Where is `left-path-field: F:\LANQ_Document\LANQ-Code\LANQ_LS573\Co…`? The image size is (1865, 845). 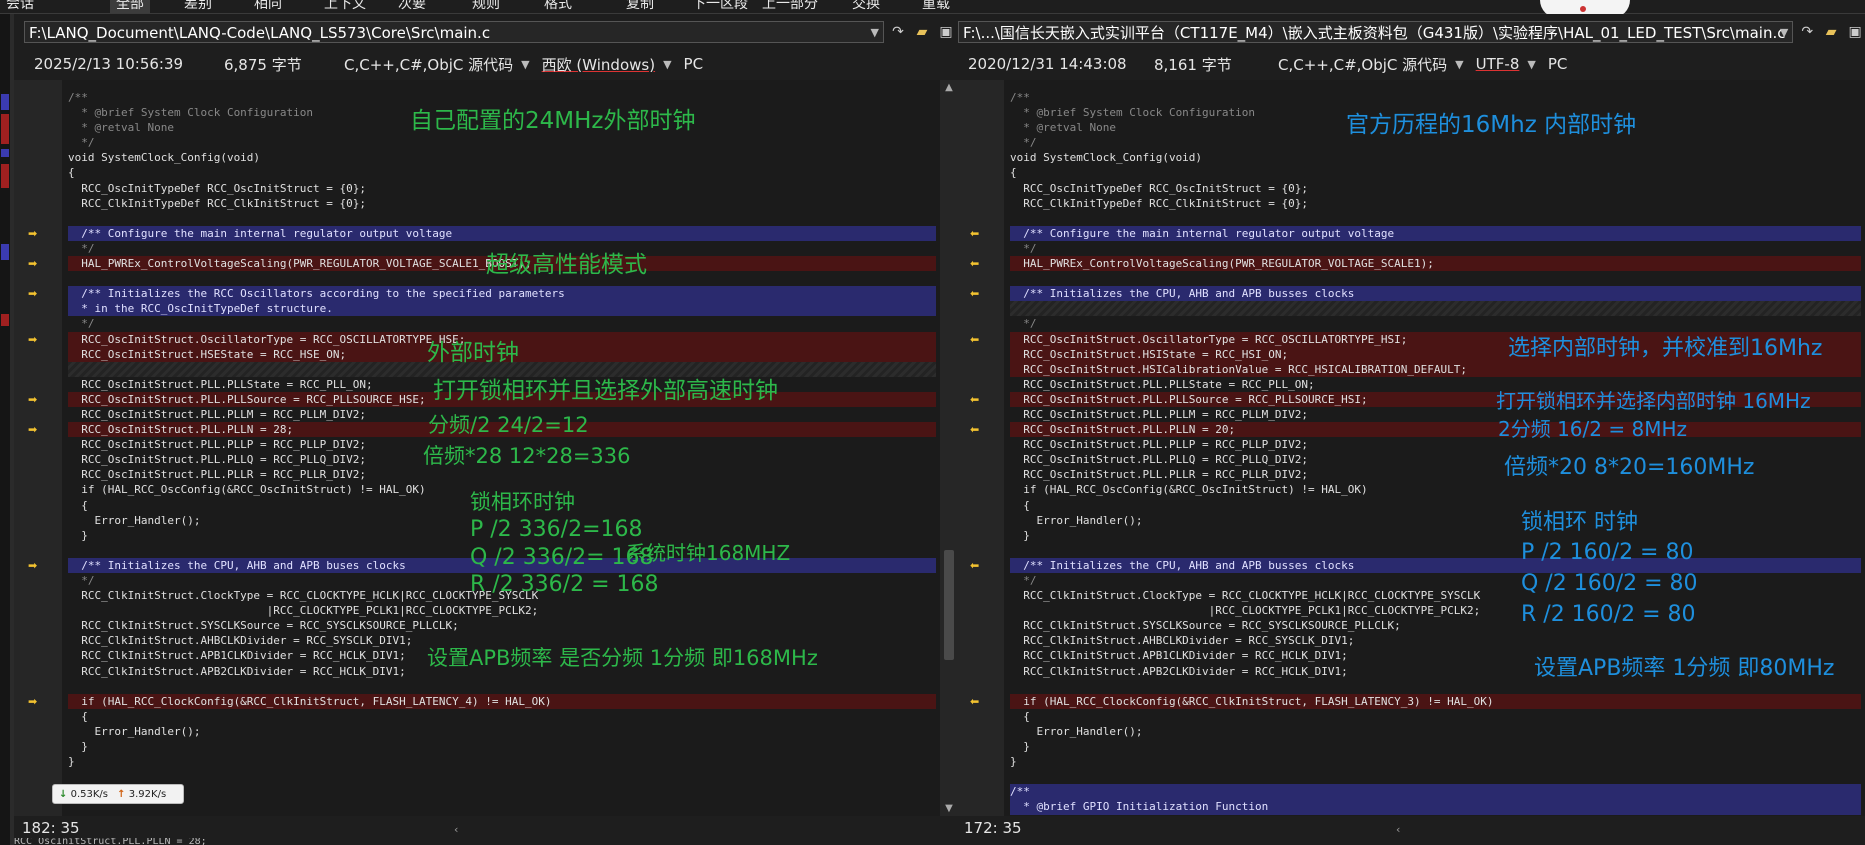
left-path-field: F:\LANQ_Document\LANQ-Code\LANQ_LS573\Co… is located at coordinates (454, 32).